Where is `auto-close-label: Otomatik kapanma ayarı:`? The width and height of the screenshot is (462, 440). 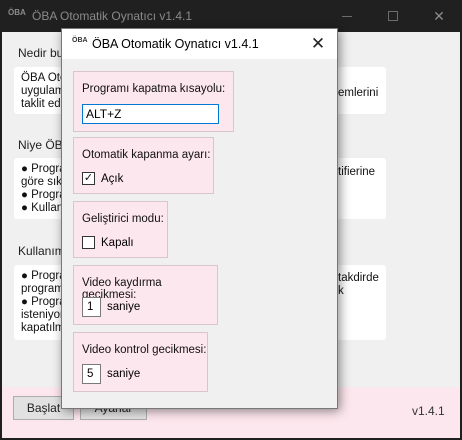 auto-close-label: Otomatik kapanma ayarı: is located at coordinates (146, 155).